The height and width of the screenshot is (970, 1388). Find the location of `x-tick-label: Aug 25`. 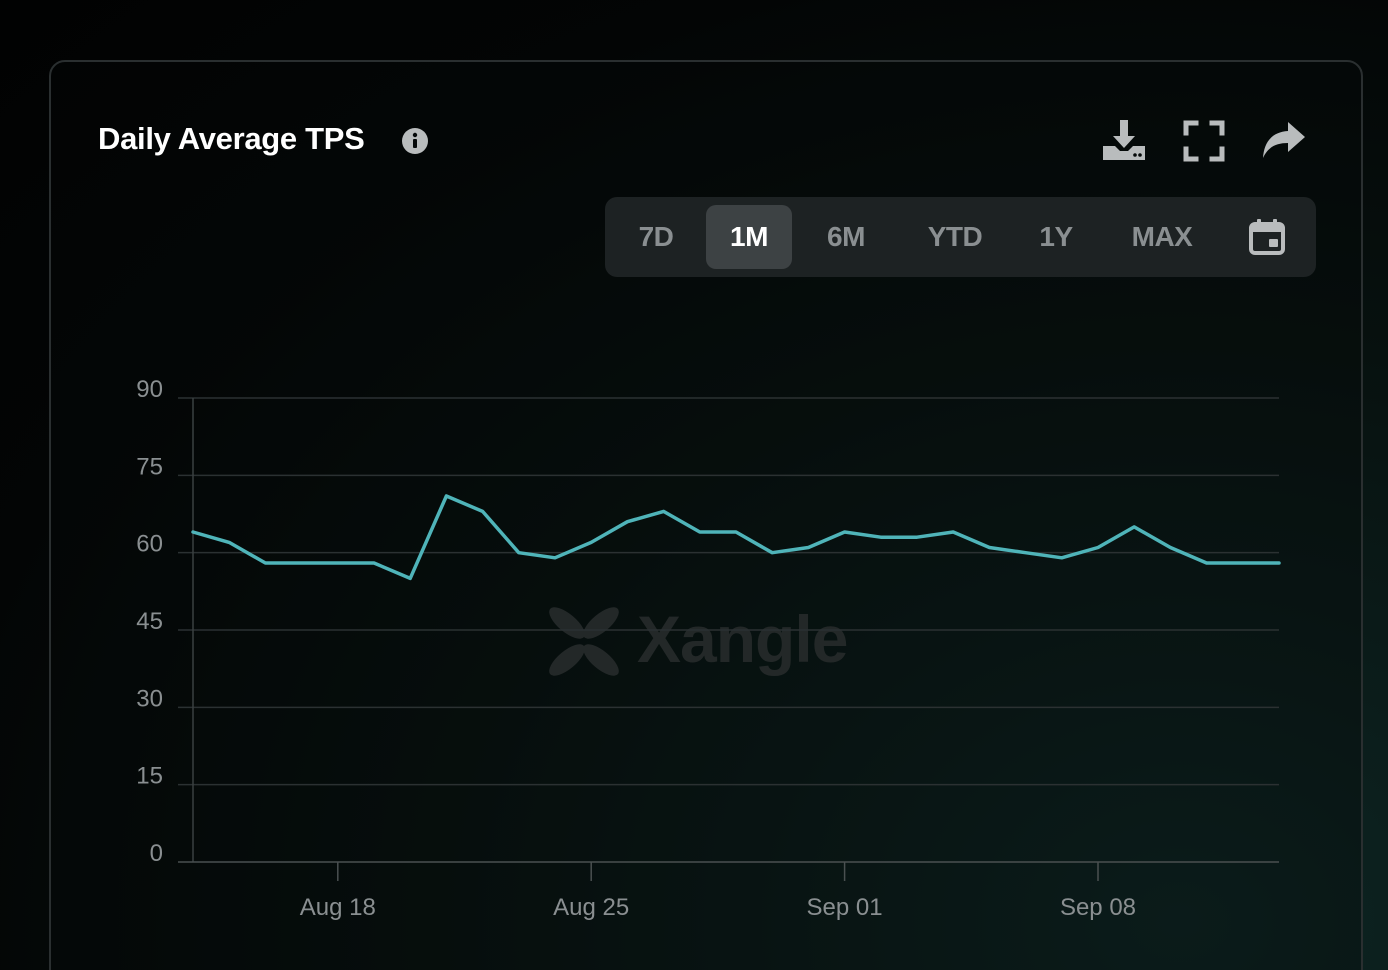

x-tick-label: Aug 25 is located at coordinates (591, 907).